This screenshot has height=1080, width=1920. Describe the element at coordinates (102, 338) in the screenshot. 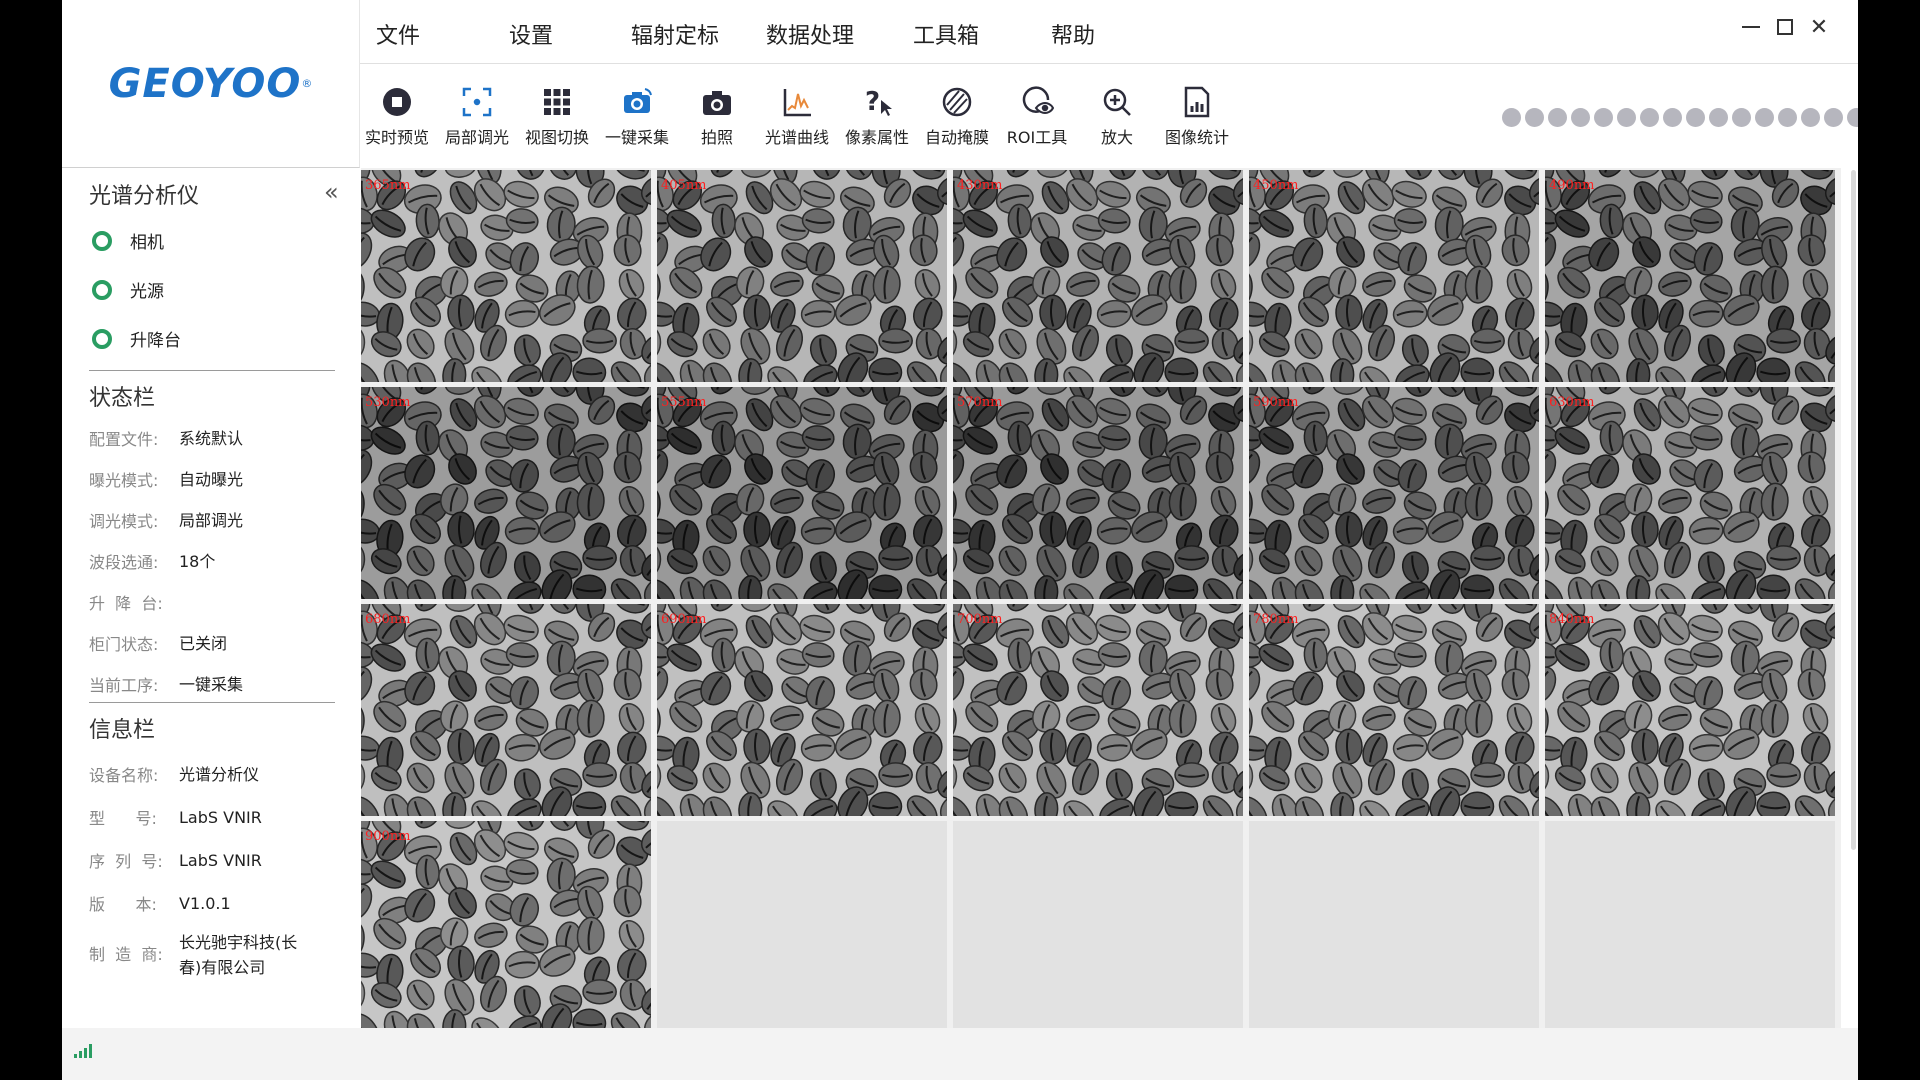

I see `status-ring-icon` at that location.